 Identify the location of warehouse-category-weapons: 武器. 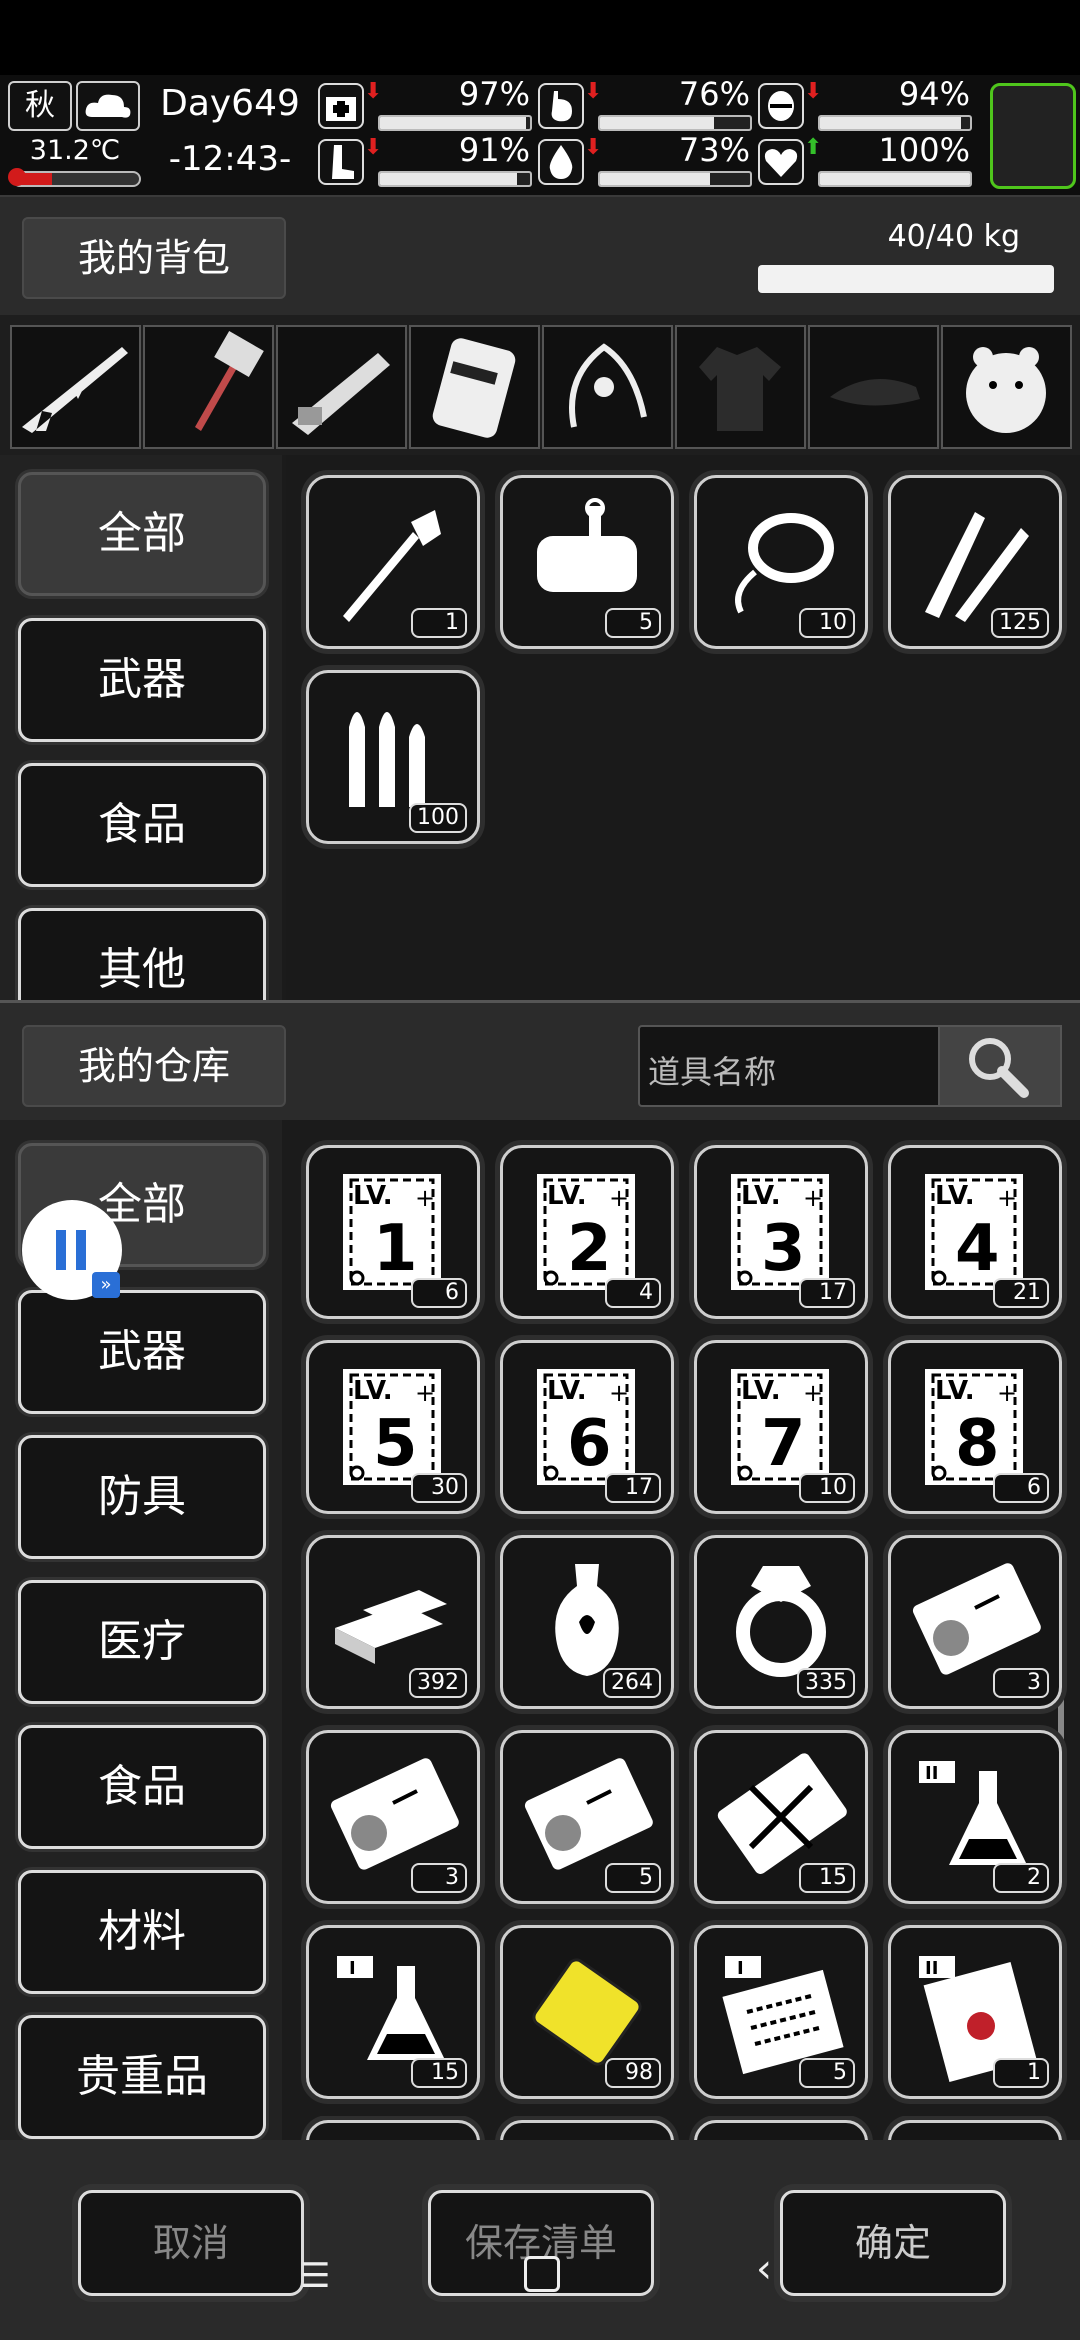
(142, 1352).